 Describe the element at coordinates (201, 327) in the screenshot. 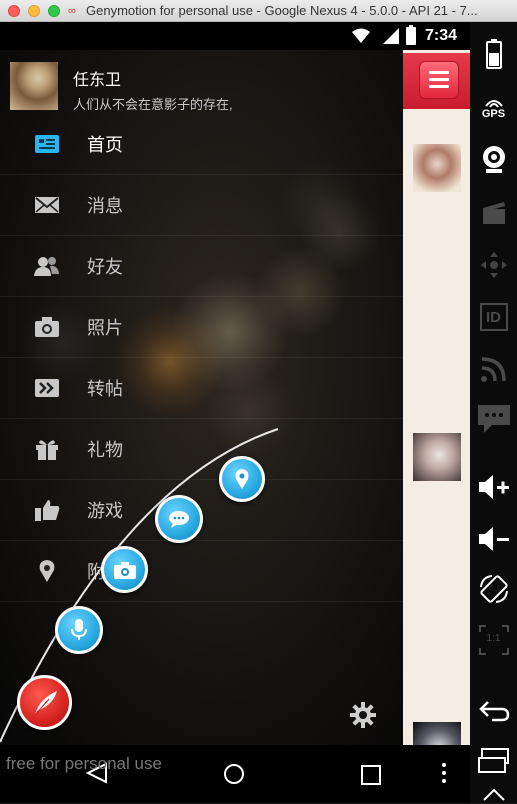

I see `menu-item-photos: 照片` at that location.